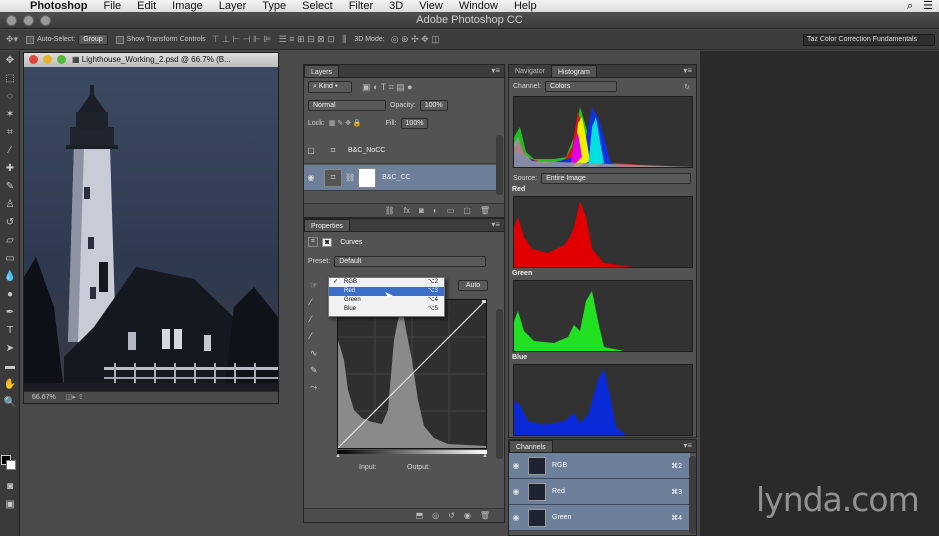 The height and width of the screenshot is (536, 939). I want to click on white-slider-handle: ▲, so click(485, 456).